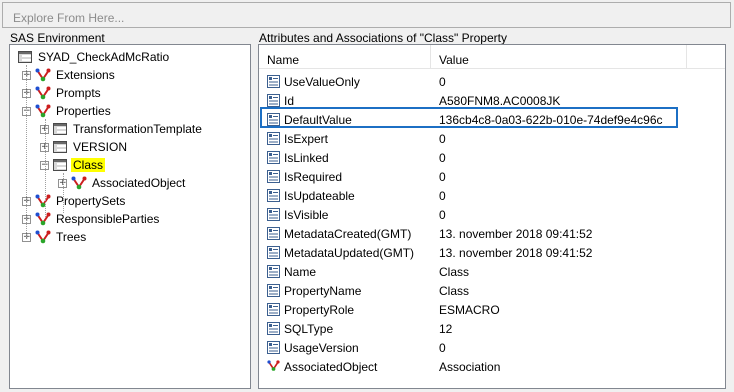  What do you see at coordinates (489, 81) in the screenshot?
I see `grid-row-usevalueonly: UseValueOnly 0` at bounding box center [489, 81].